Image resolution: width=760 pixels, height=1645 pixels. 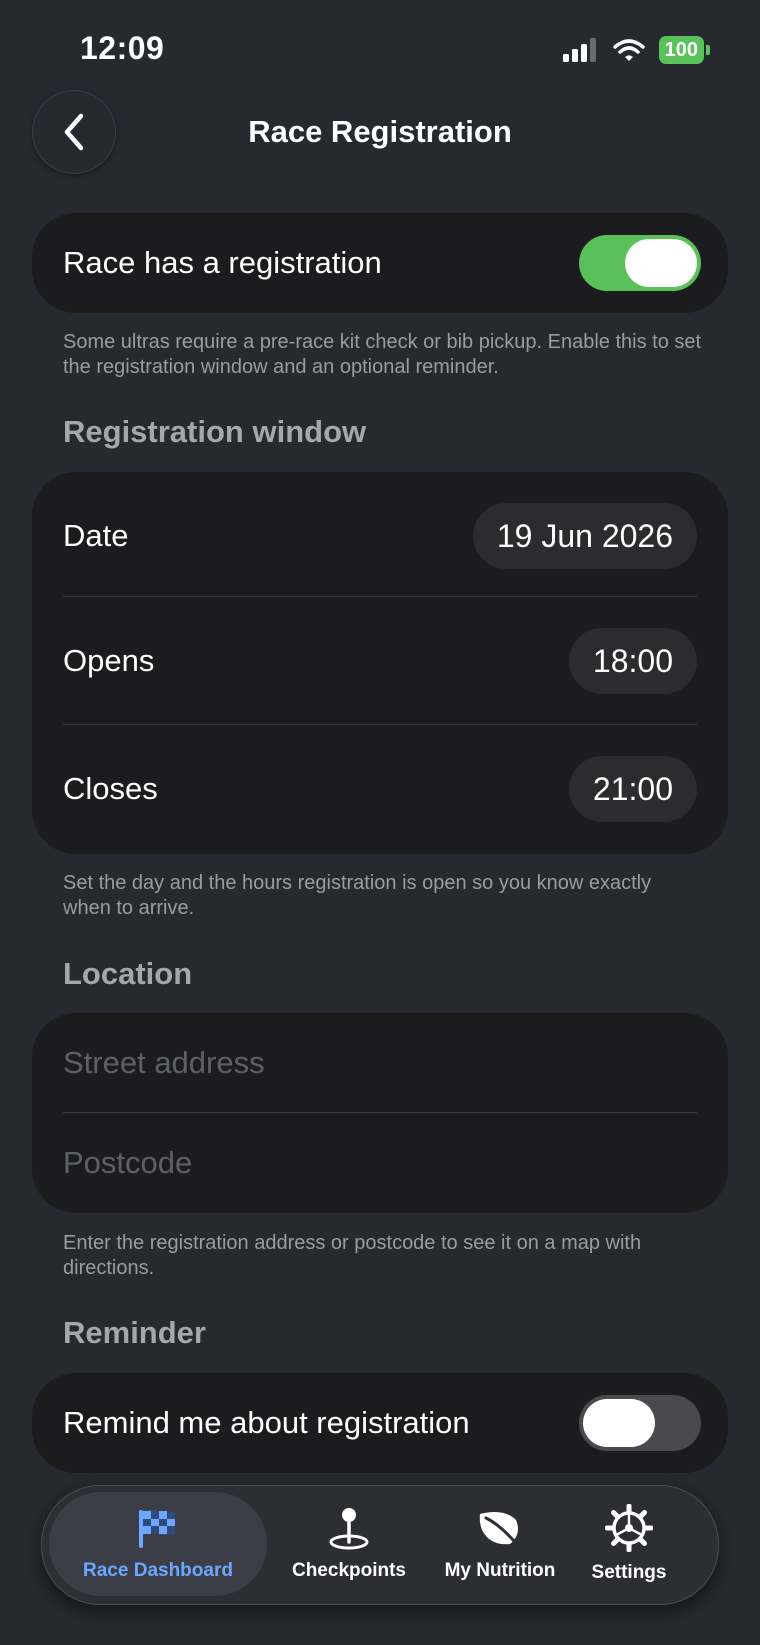 I want to click on wifi-icon, so click(x=628, y=50).